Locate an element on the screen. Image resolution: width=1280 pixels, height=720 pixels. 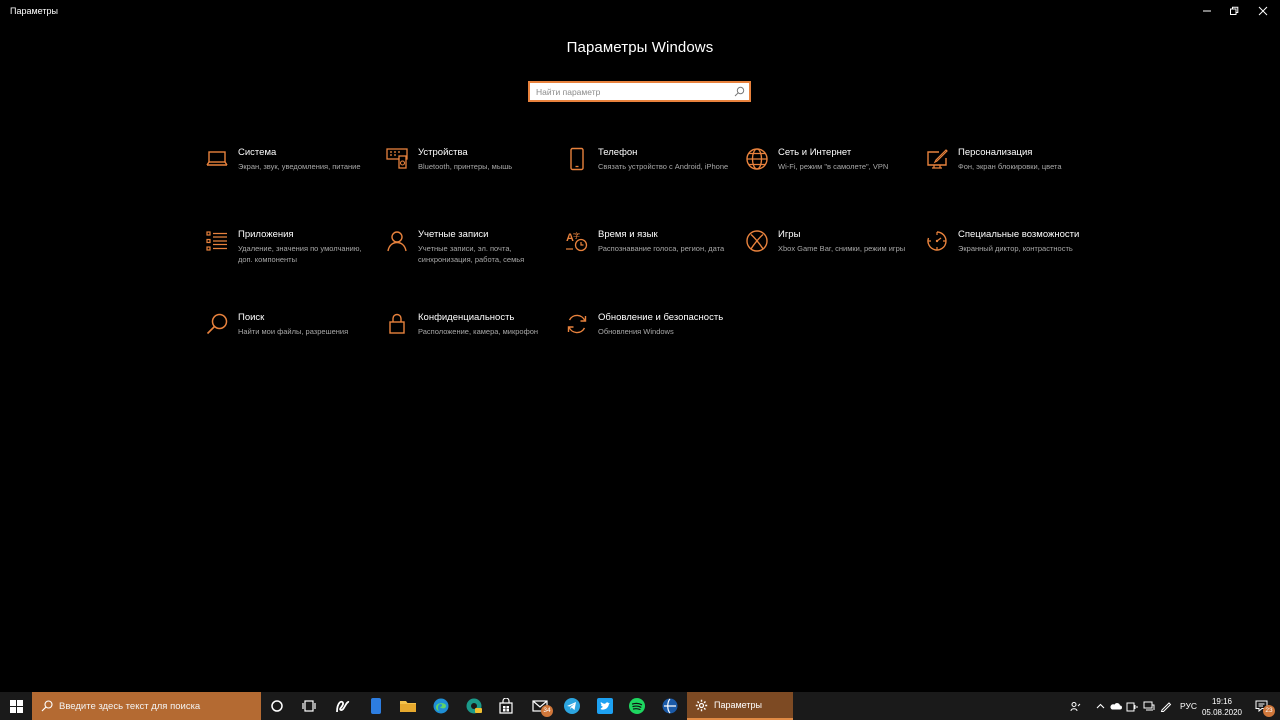
edge-icon is located at coordinates (441, 706).